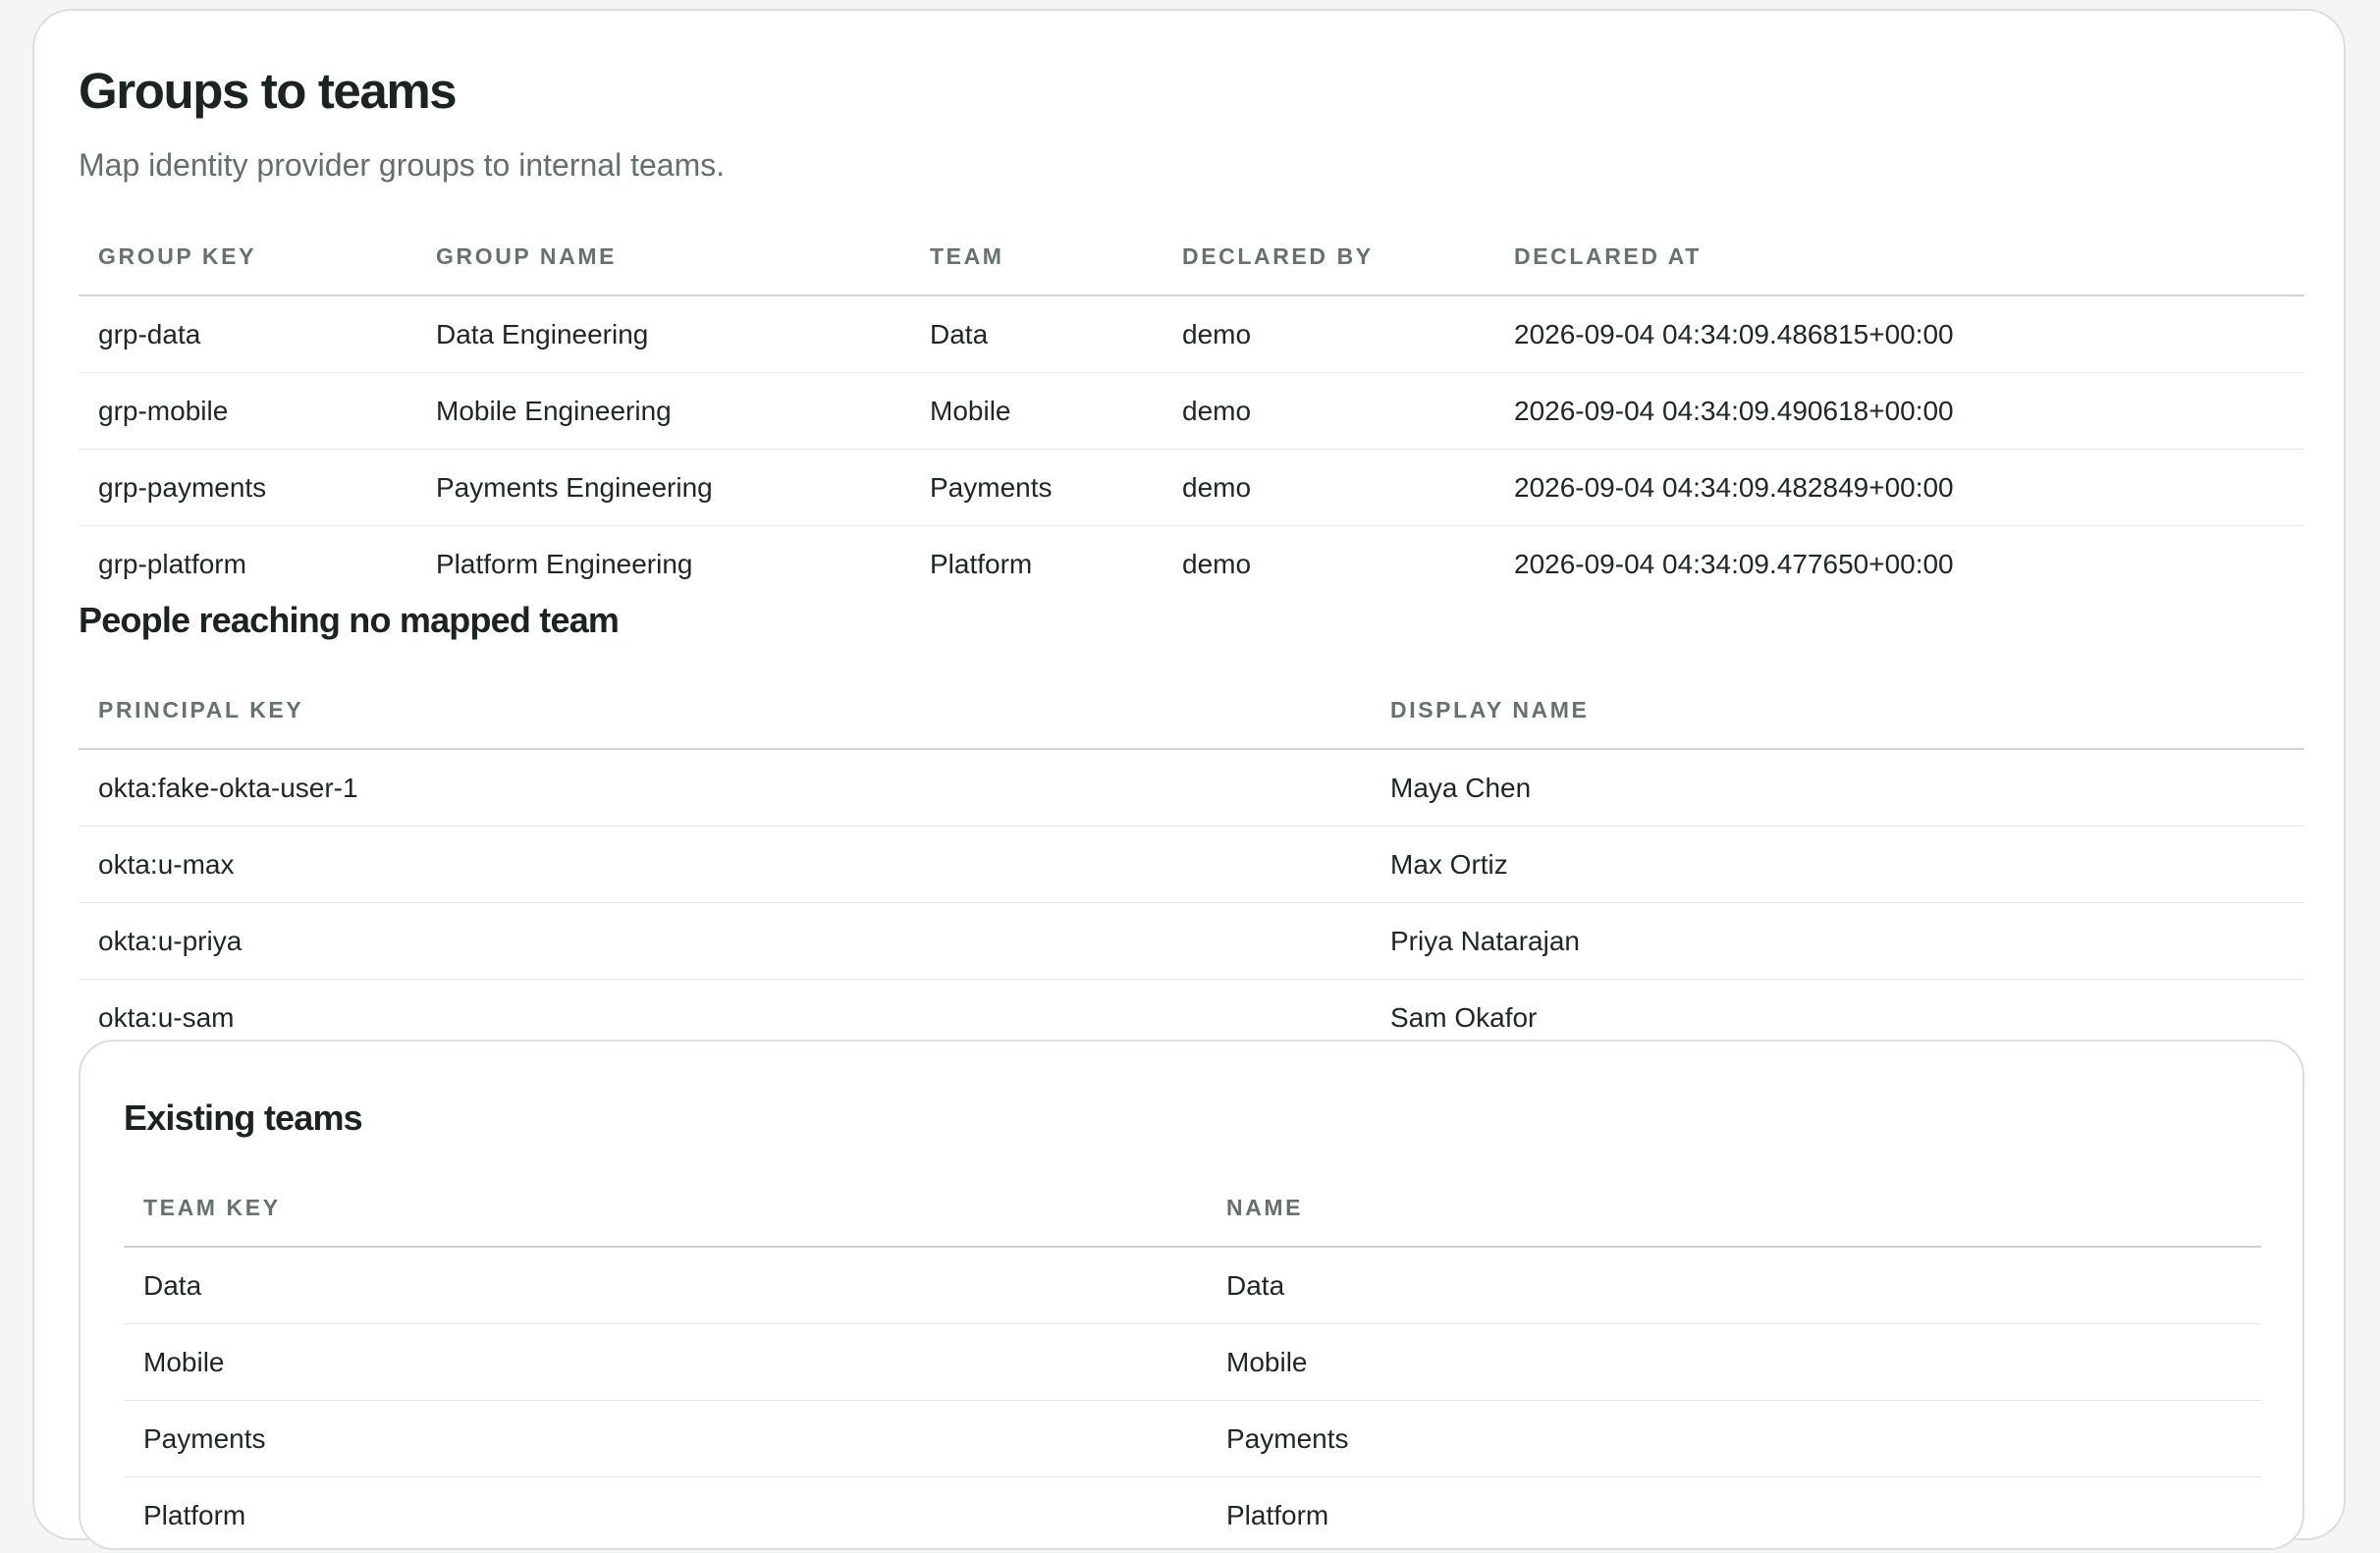  What do you see at coordinates (663, 257) in the screenshot?
I see `column-header-group-name: Group name` at bounding box center [663, 257].